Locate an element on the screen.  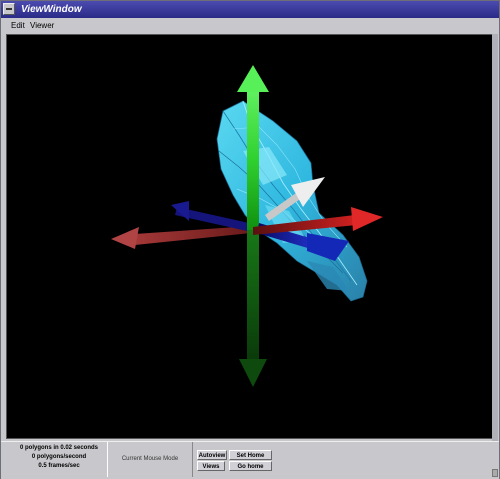
autoview-button: Autoview is located at coordinates (212, 455).